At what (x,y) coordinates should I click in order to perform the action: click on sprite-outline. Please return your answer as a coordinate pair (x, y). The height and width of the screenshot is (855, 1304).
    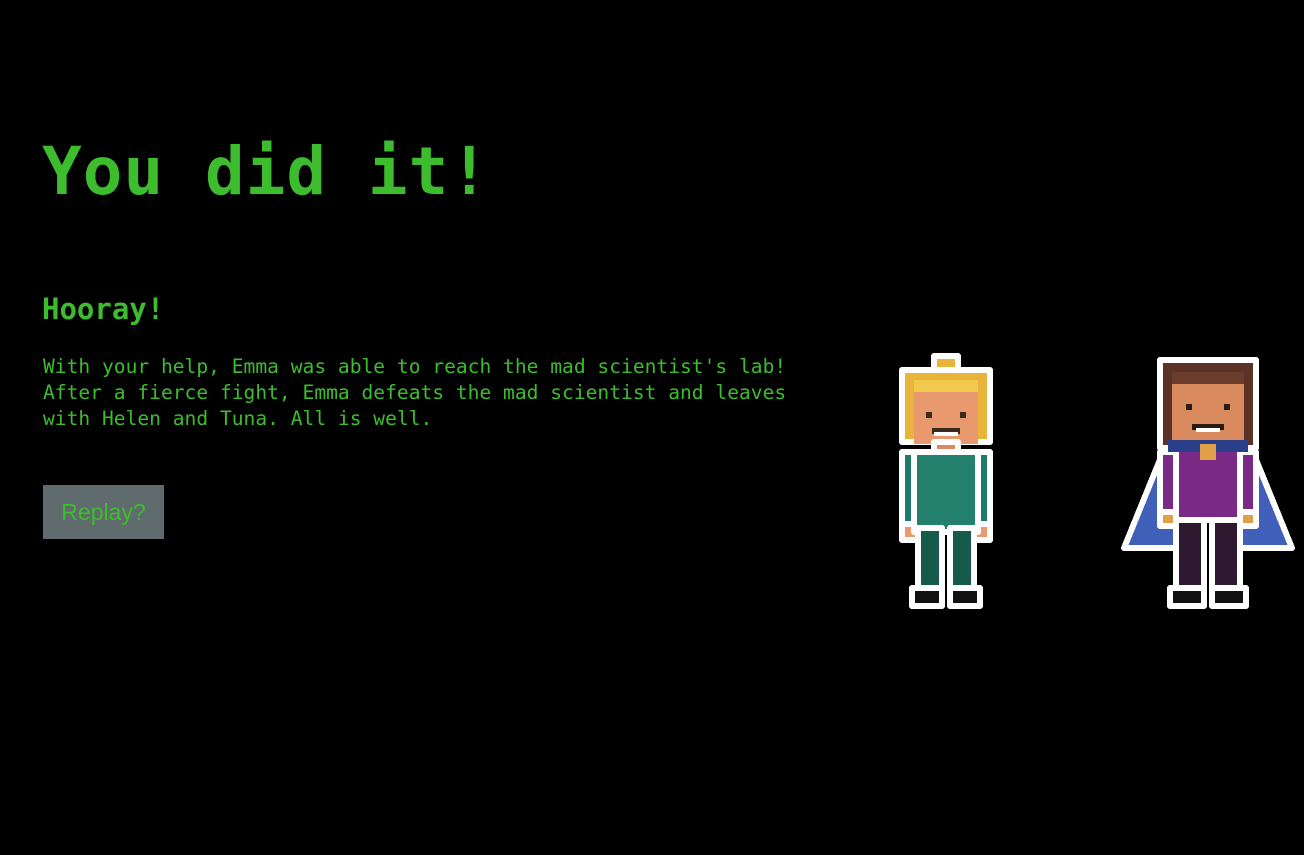
    Looking at the image, I should click on (946, 481).